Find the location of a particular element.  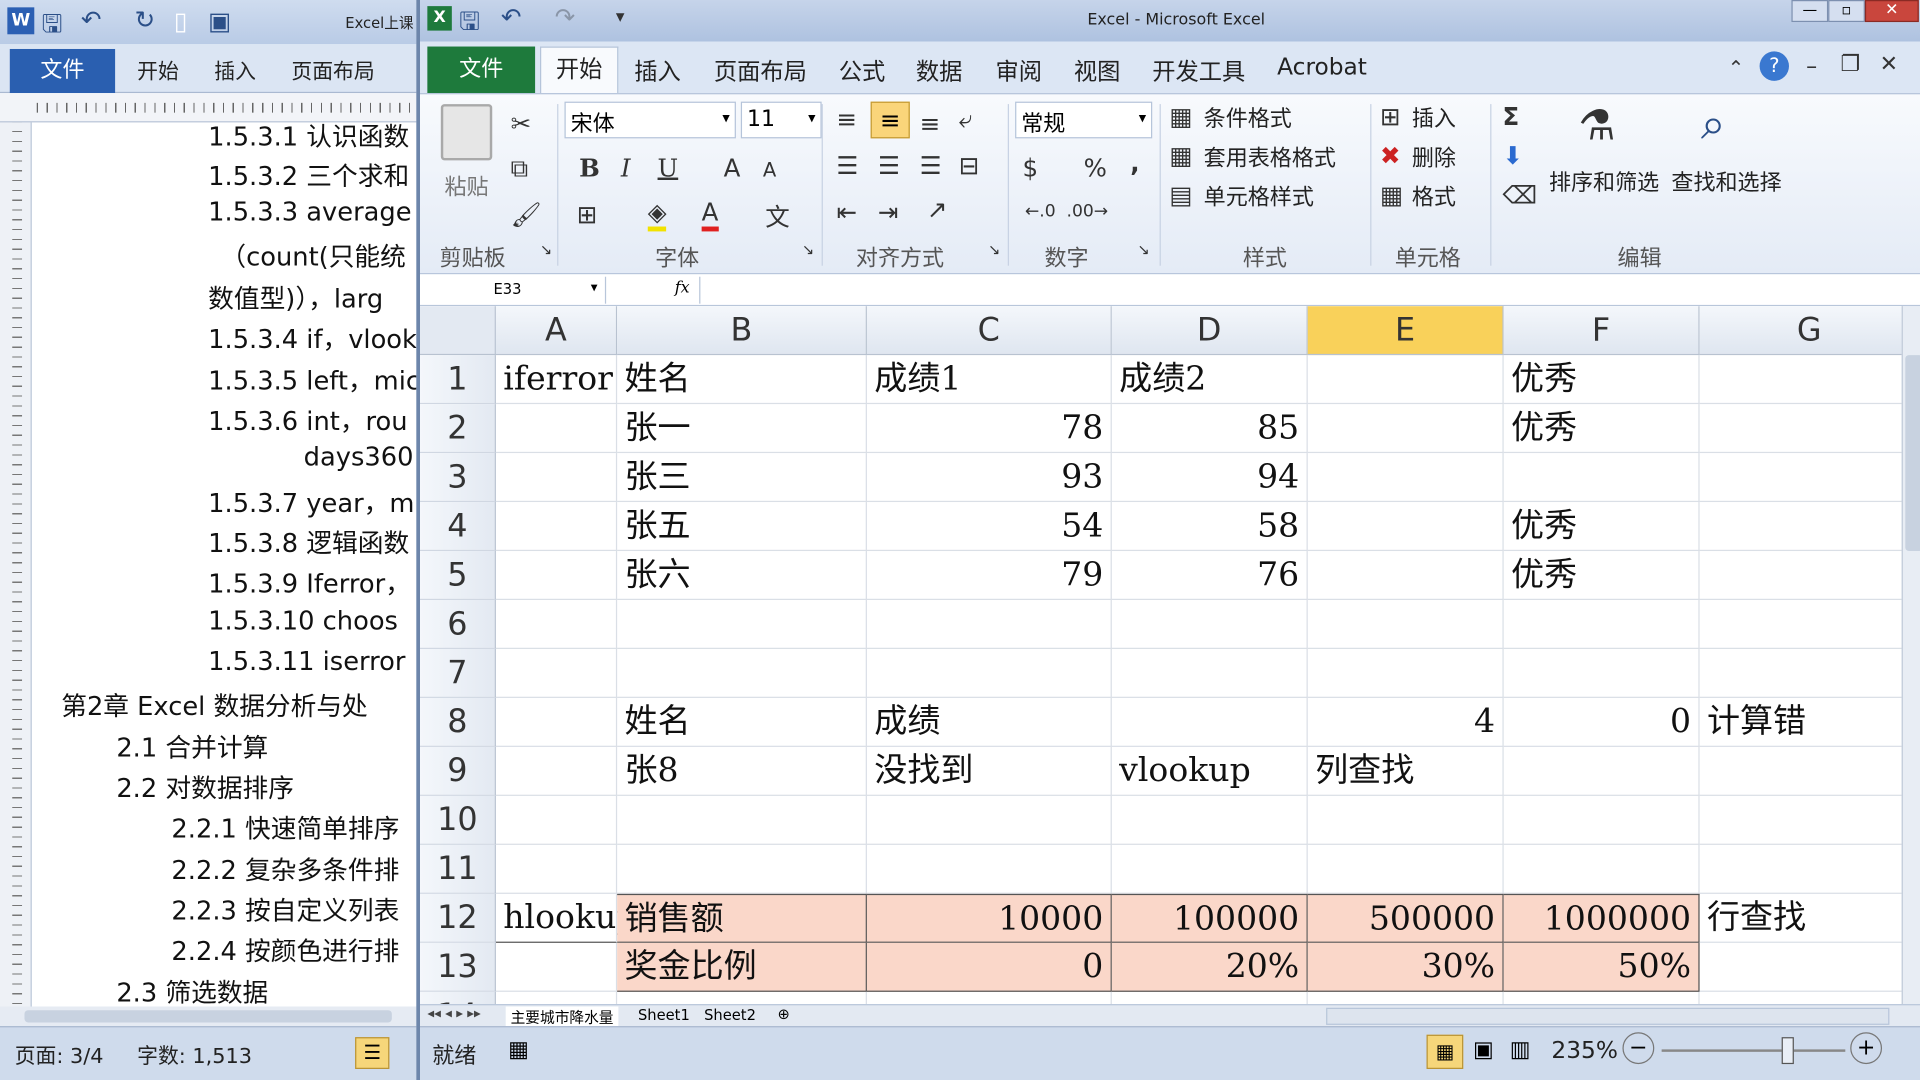

cell-a5 is located at coordinates (556, 575).